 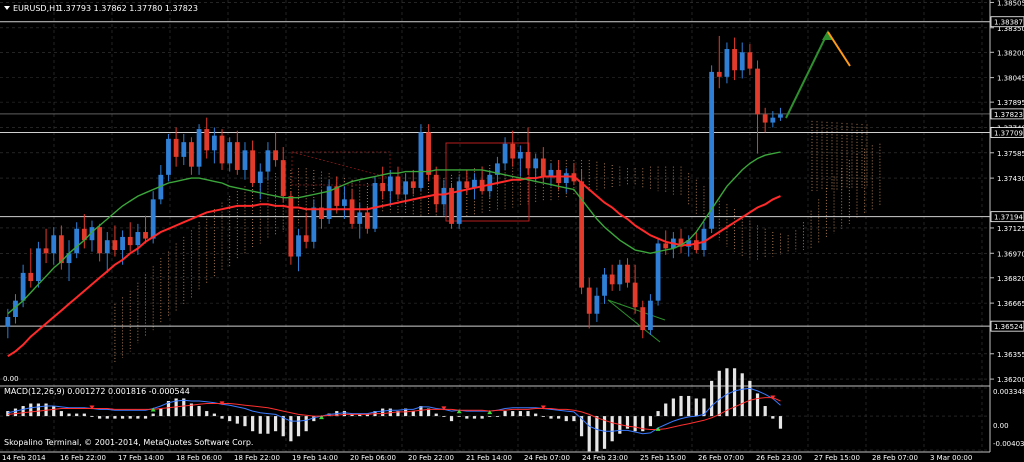 What do you see at coordinates (547, 458) in the screenshot?
I see `time-tick-9: 24 Feb 07:00` at bounding box center [547, 458].